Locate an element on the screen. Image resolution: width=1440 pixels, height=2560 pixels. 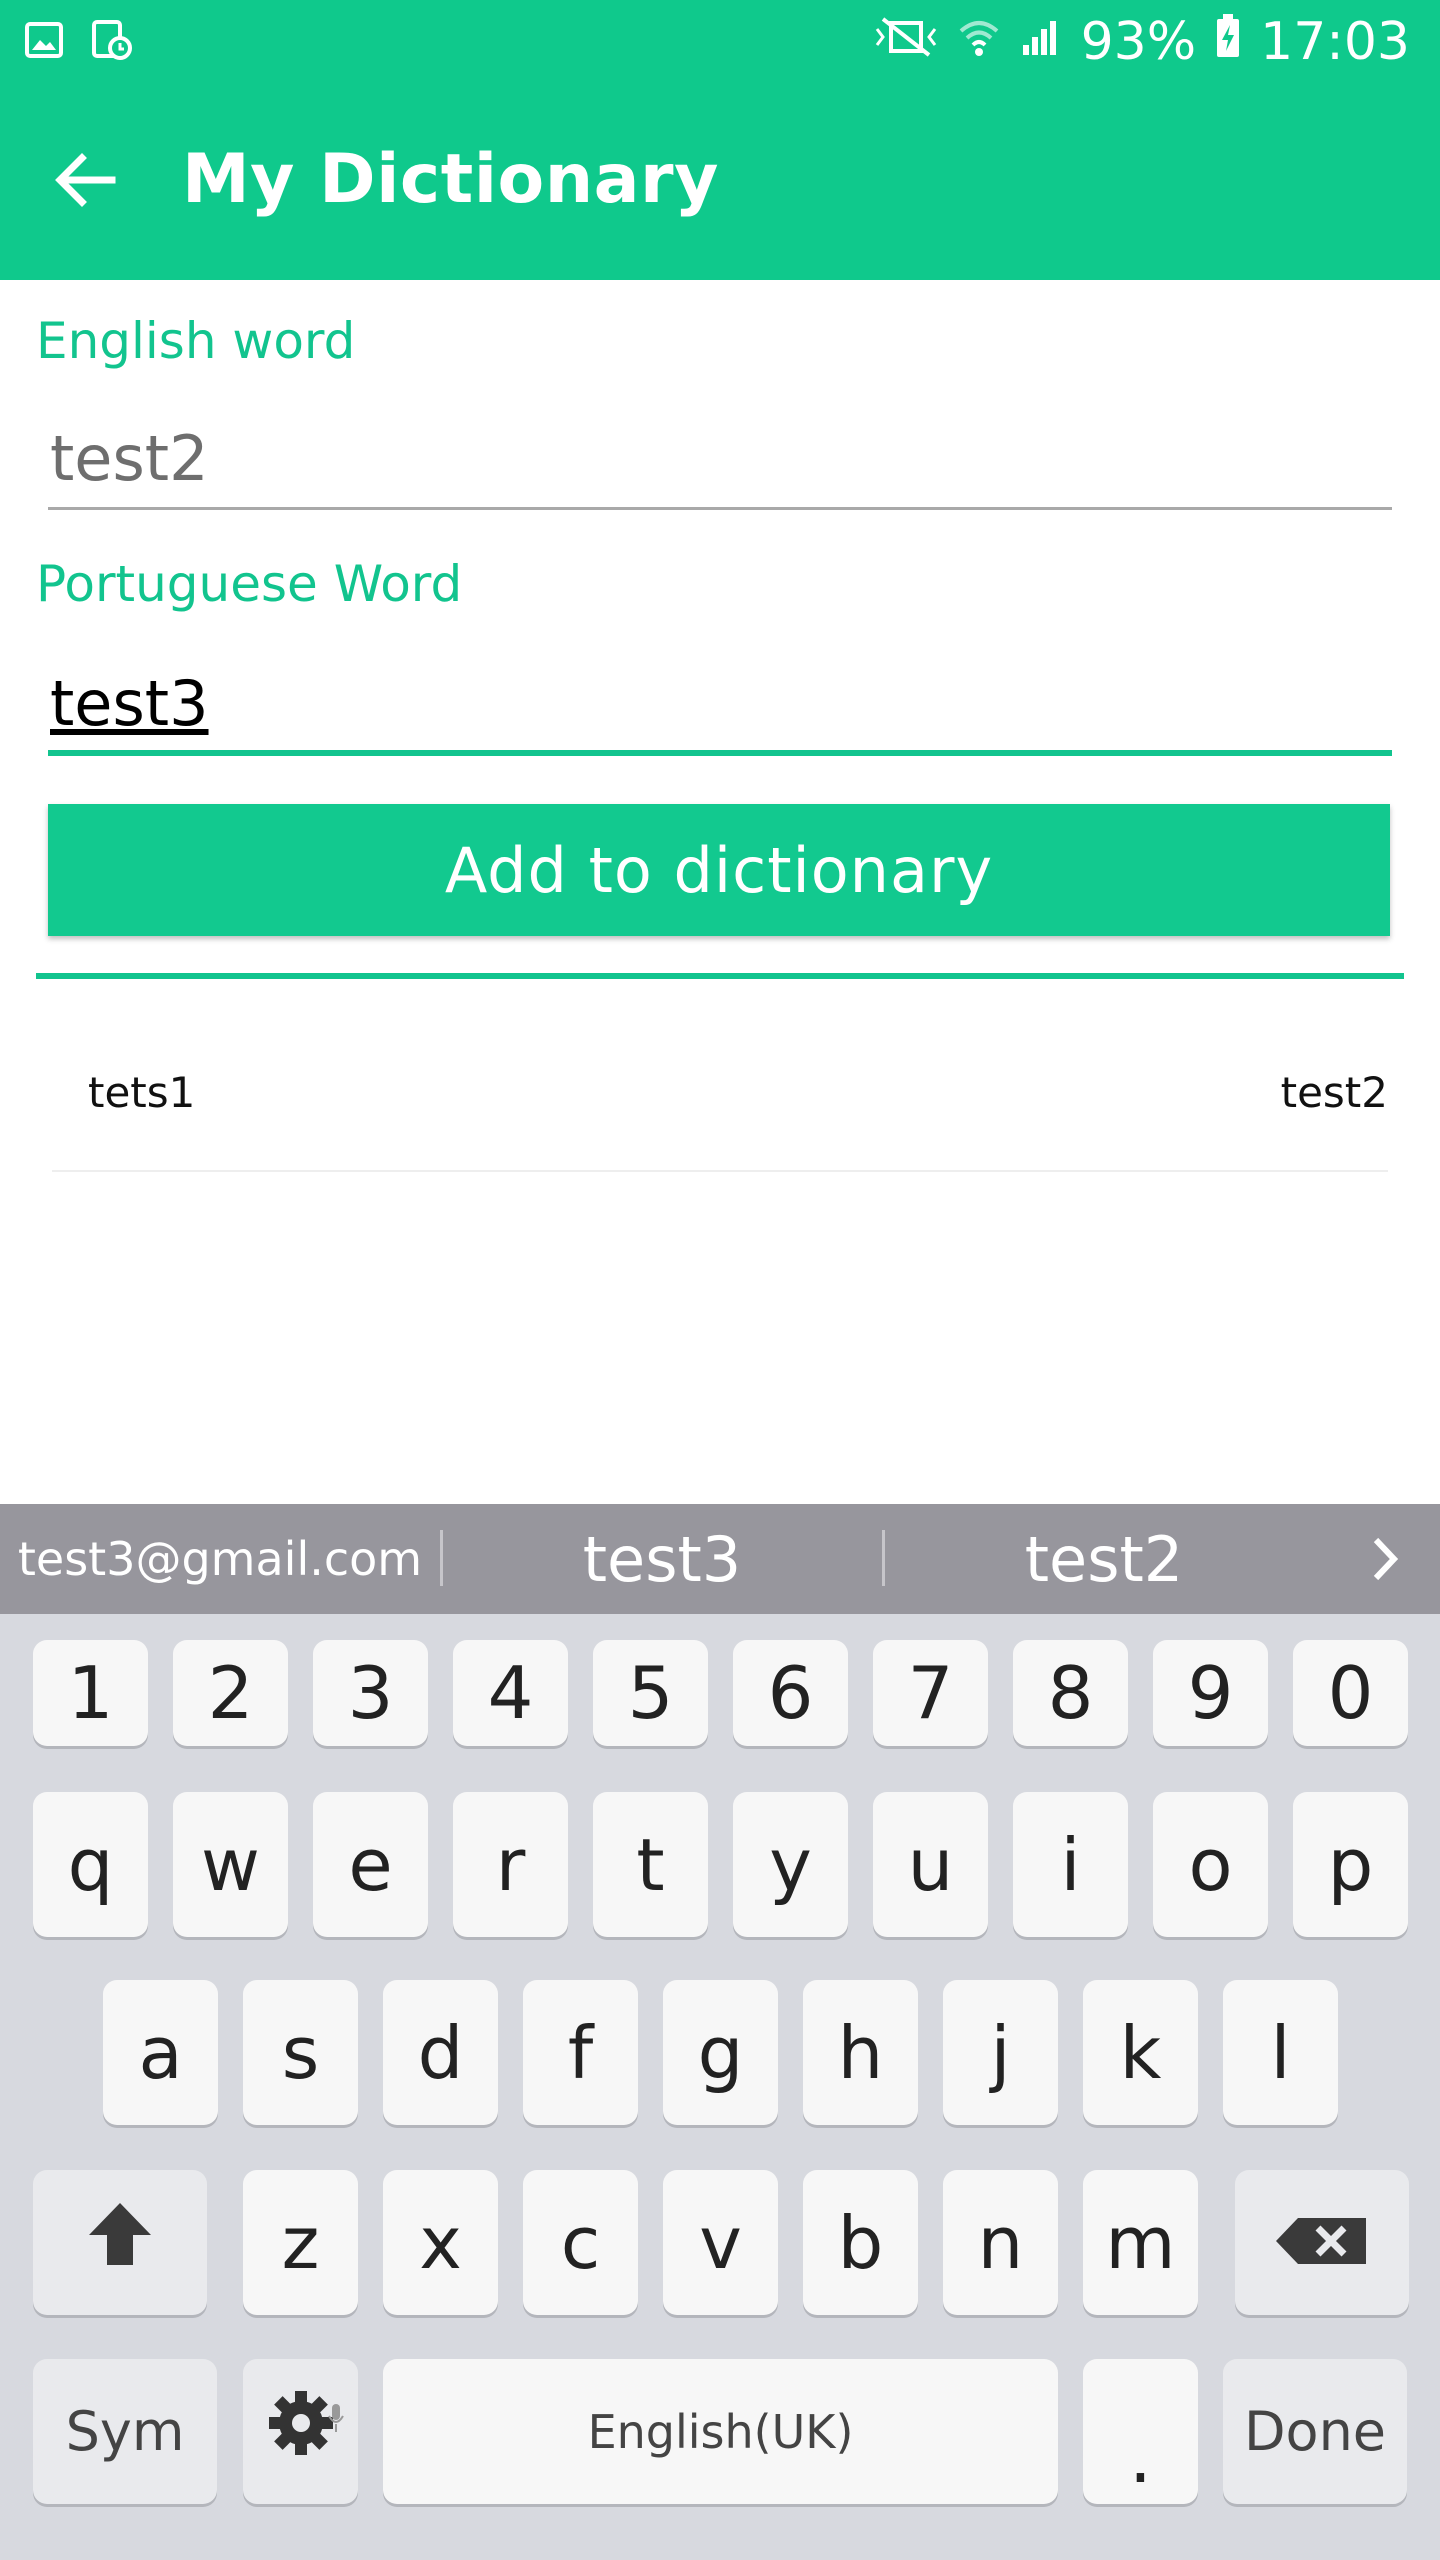
key-p: p is located at coordinates (1350, 1864).